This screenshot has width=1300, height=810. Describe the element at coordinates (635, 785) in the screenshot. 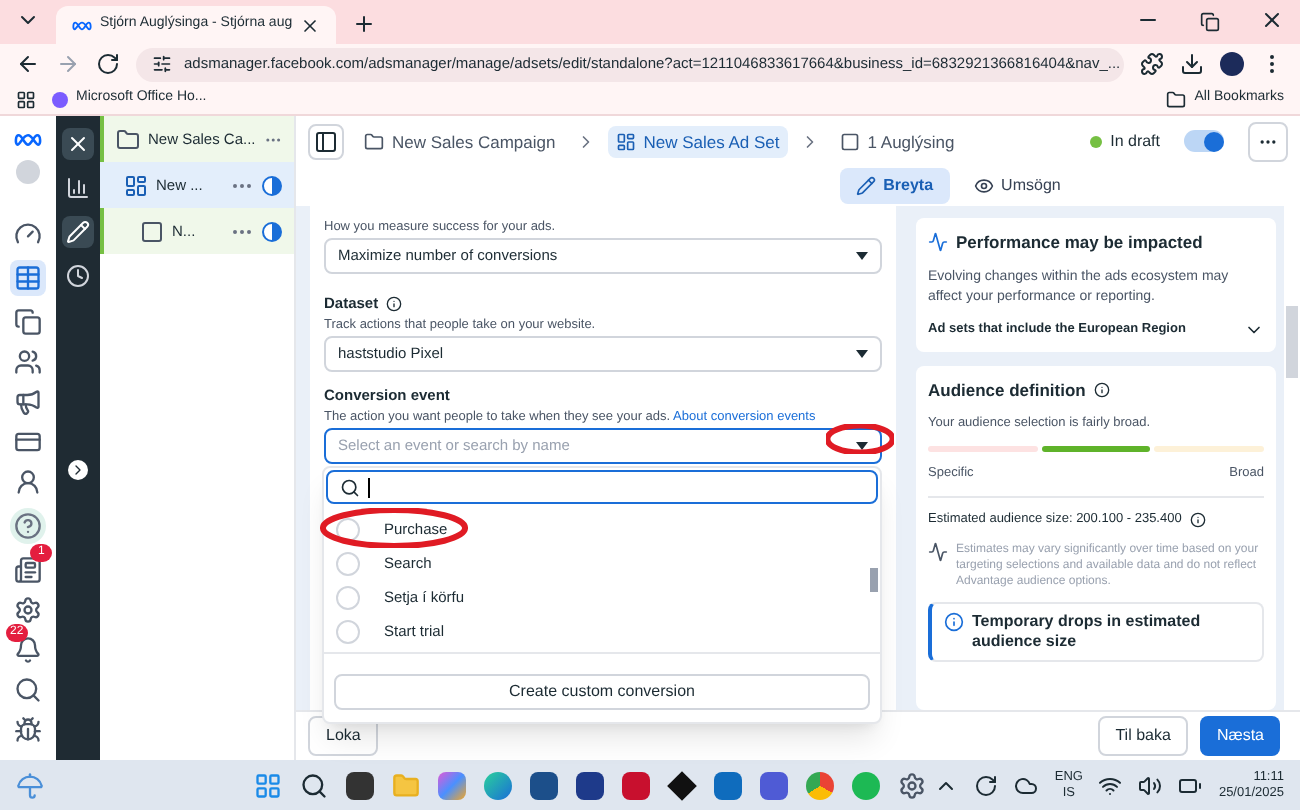

I see `shield-icon` at that location.